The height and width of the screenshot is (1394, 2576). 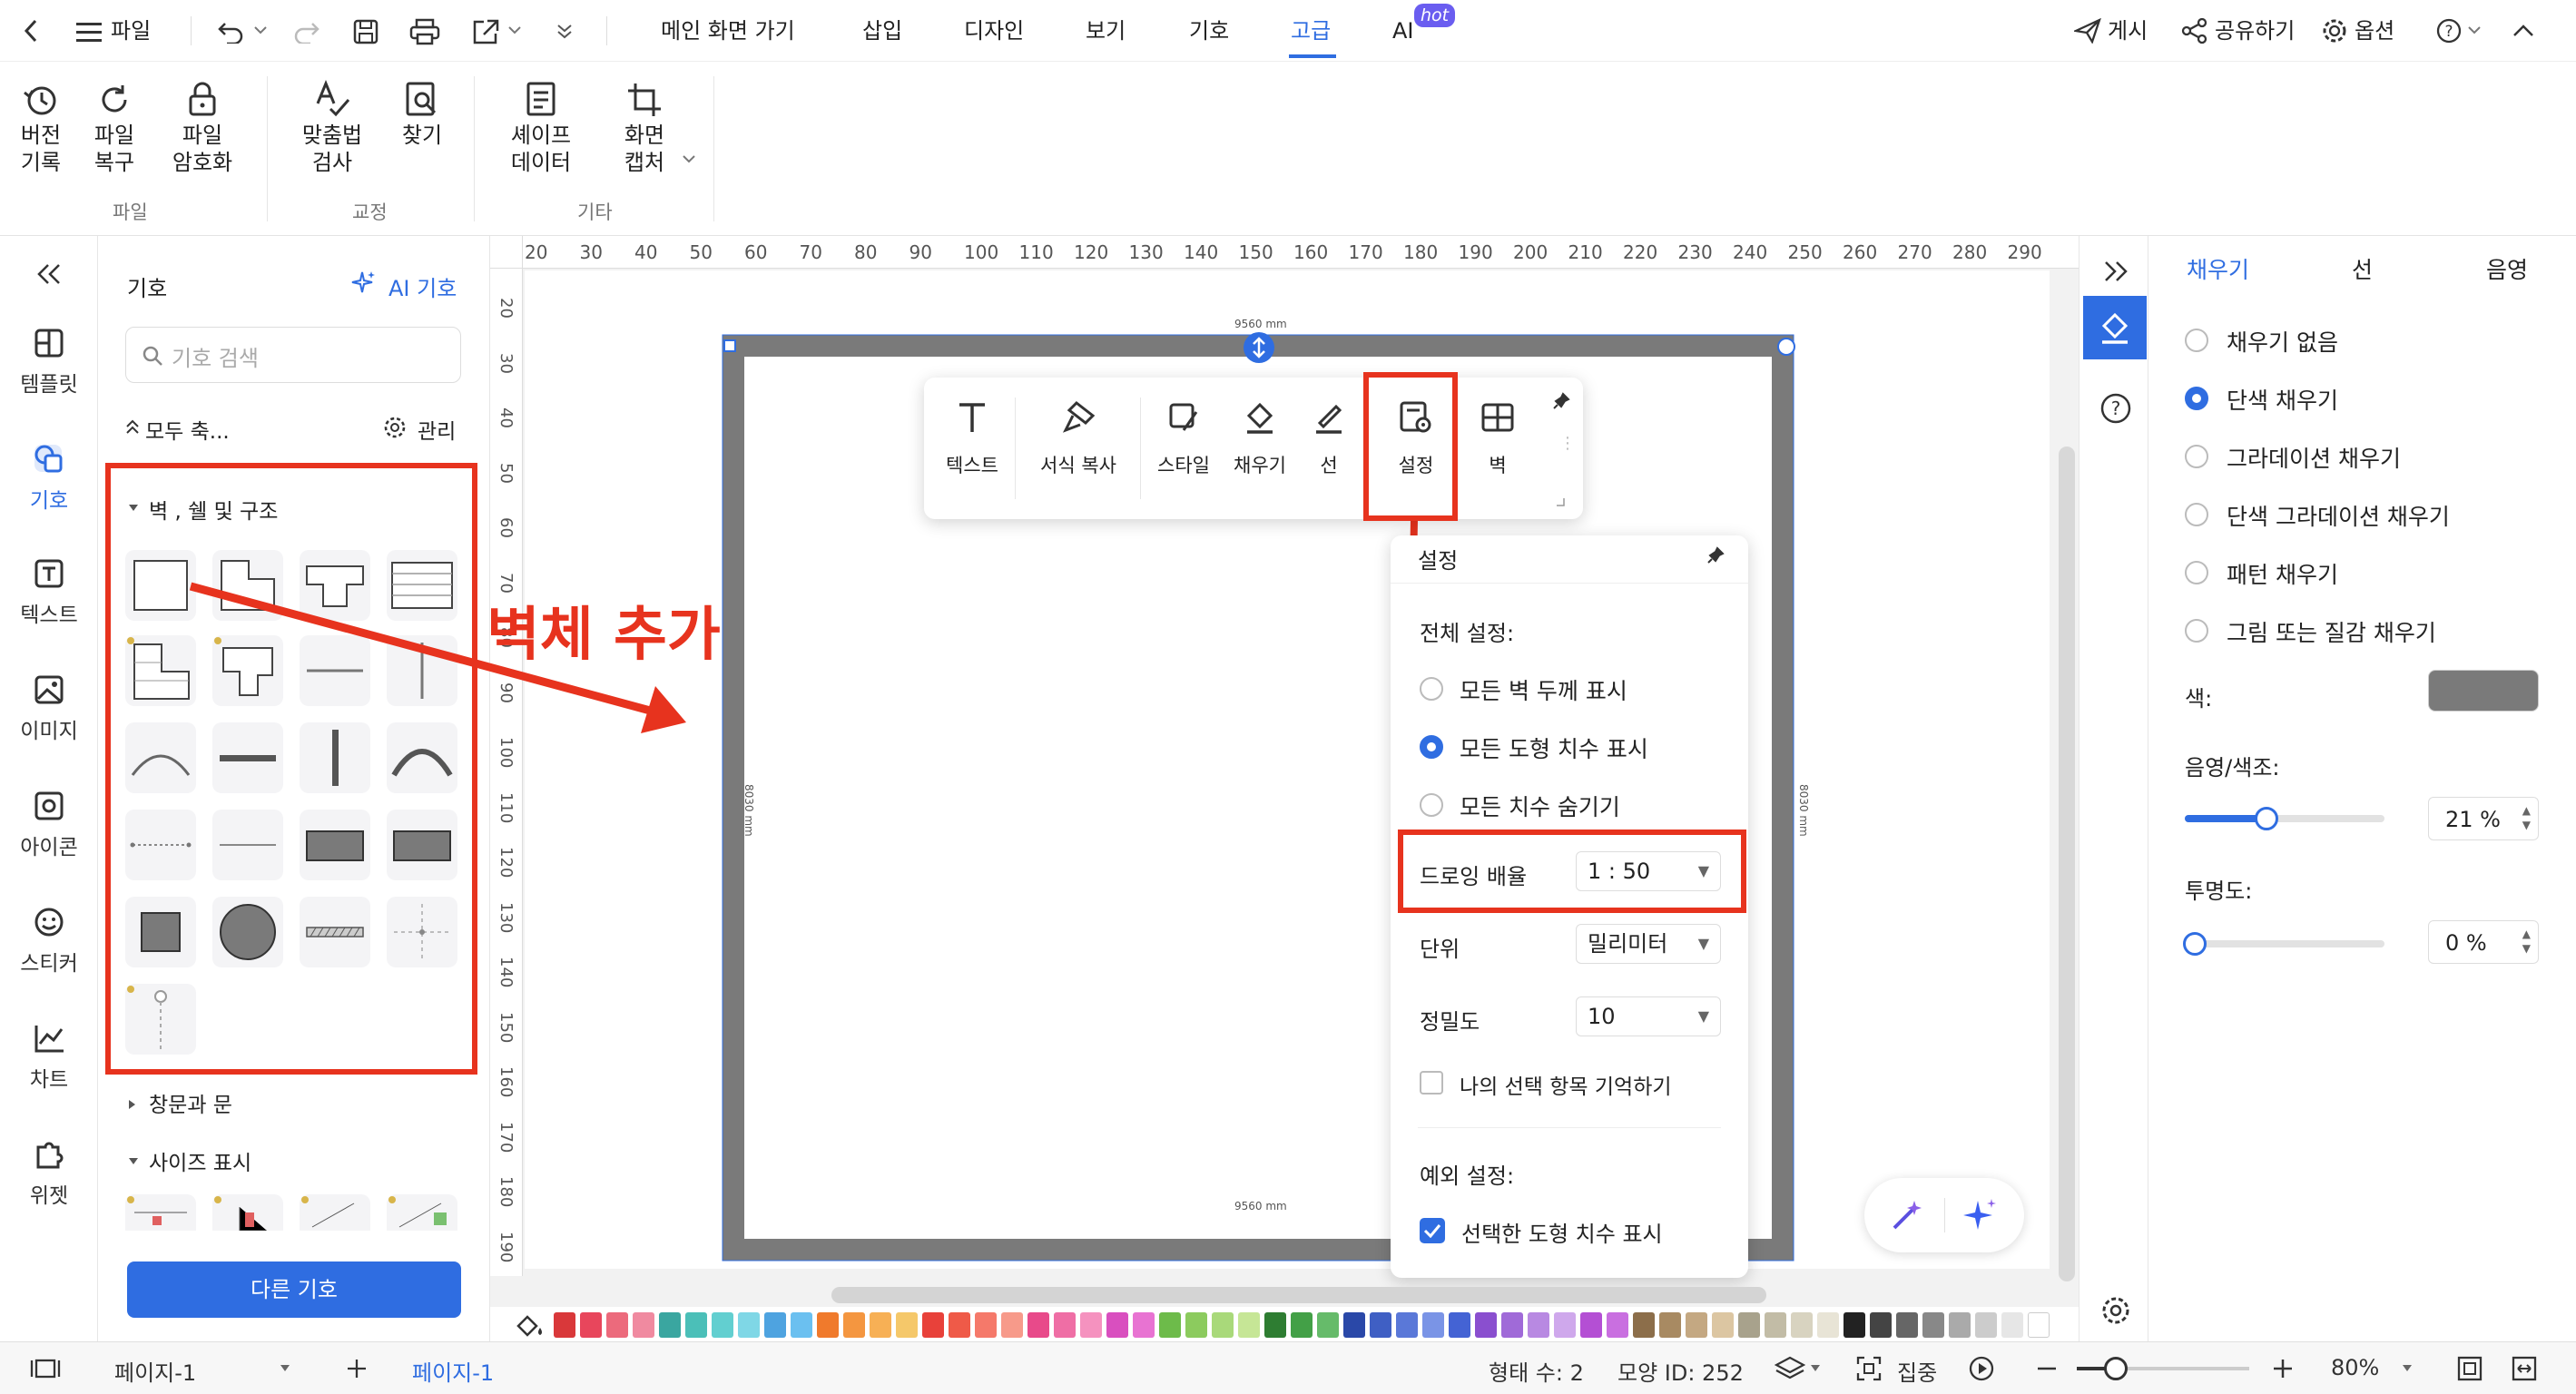 What do you see at coordinates (1648, 1016) in the screenshot?
I see `precision-select: 10 ▼` at bounding box center [1648, 1016].